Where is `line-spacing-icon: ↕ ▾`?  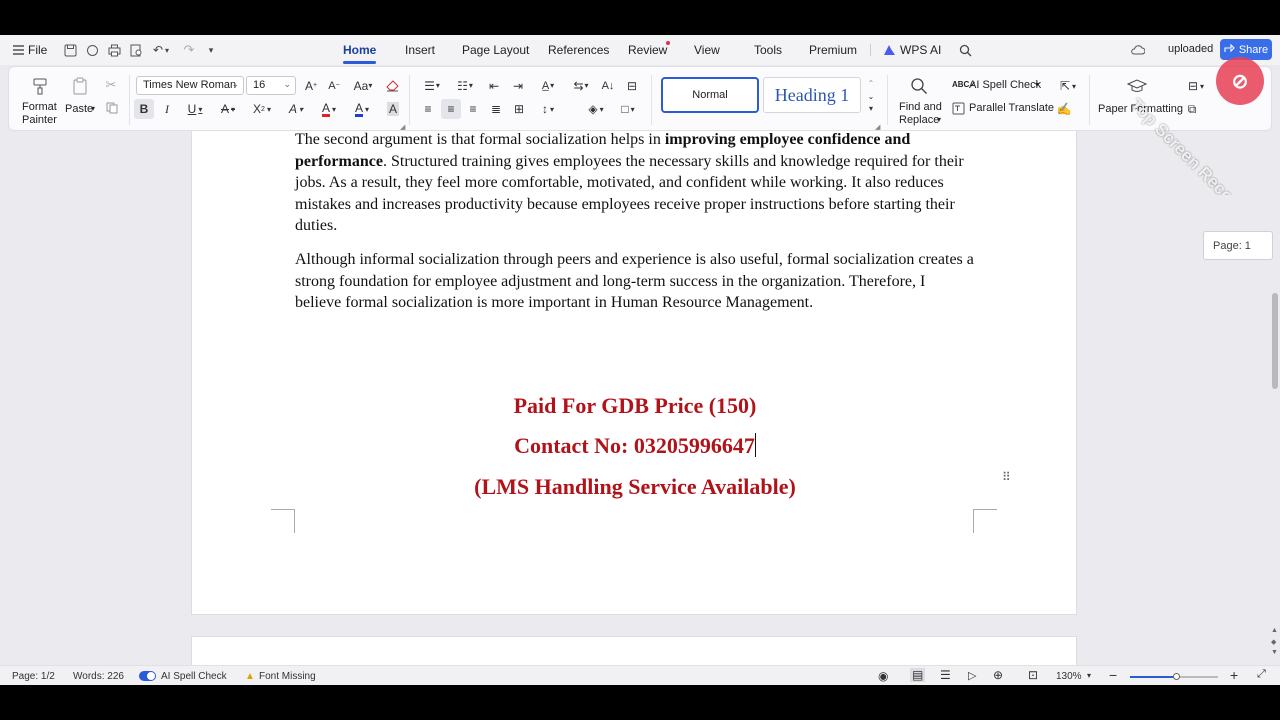 line-spacing-icon: ↕ ▾ is located at coordinates (548, 109).